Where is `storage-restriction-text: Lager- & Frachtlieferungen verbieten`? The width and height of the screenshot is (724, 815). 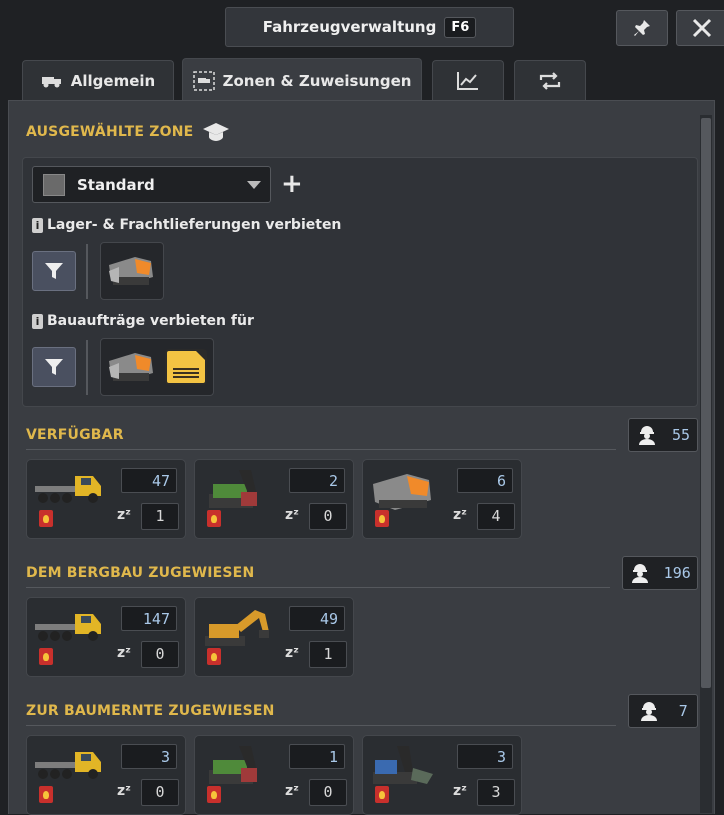 storage-restriction-text: Lager- & Frachtlieferungen verbieten is located at coordinates (194, 225).